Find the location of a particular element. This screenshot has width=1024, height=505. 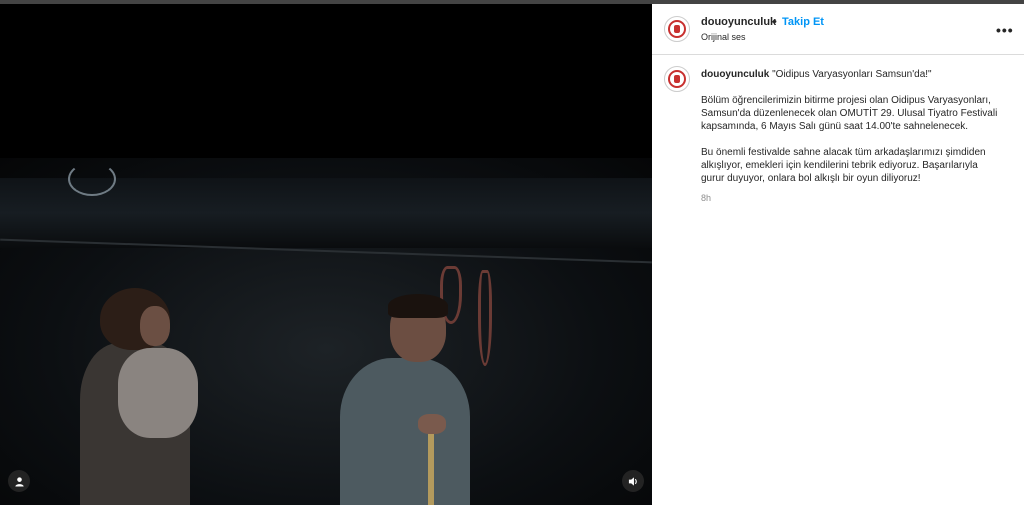

audio-link: Orijinal ses is located at coordinates (723, 37).